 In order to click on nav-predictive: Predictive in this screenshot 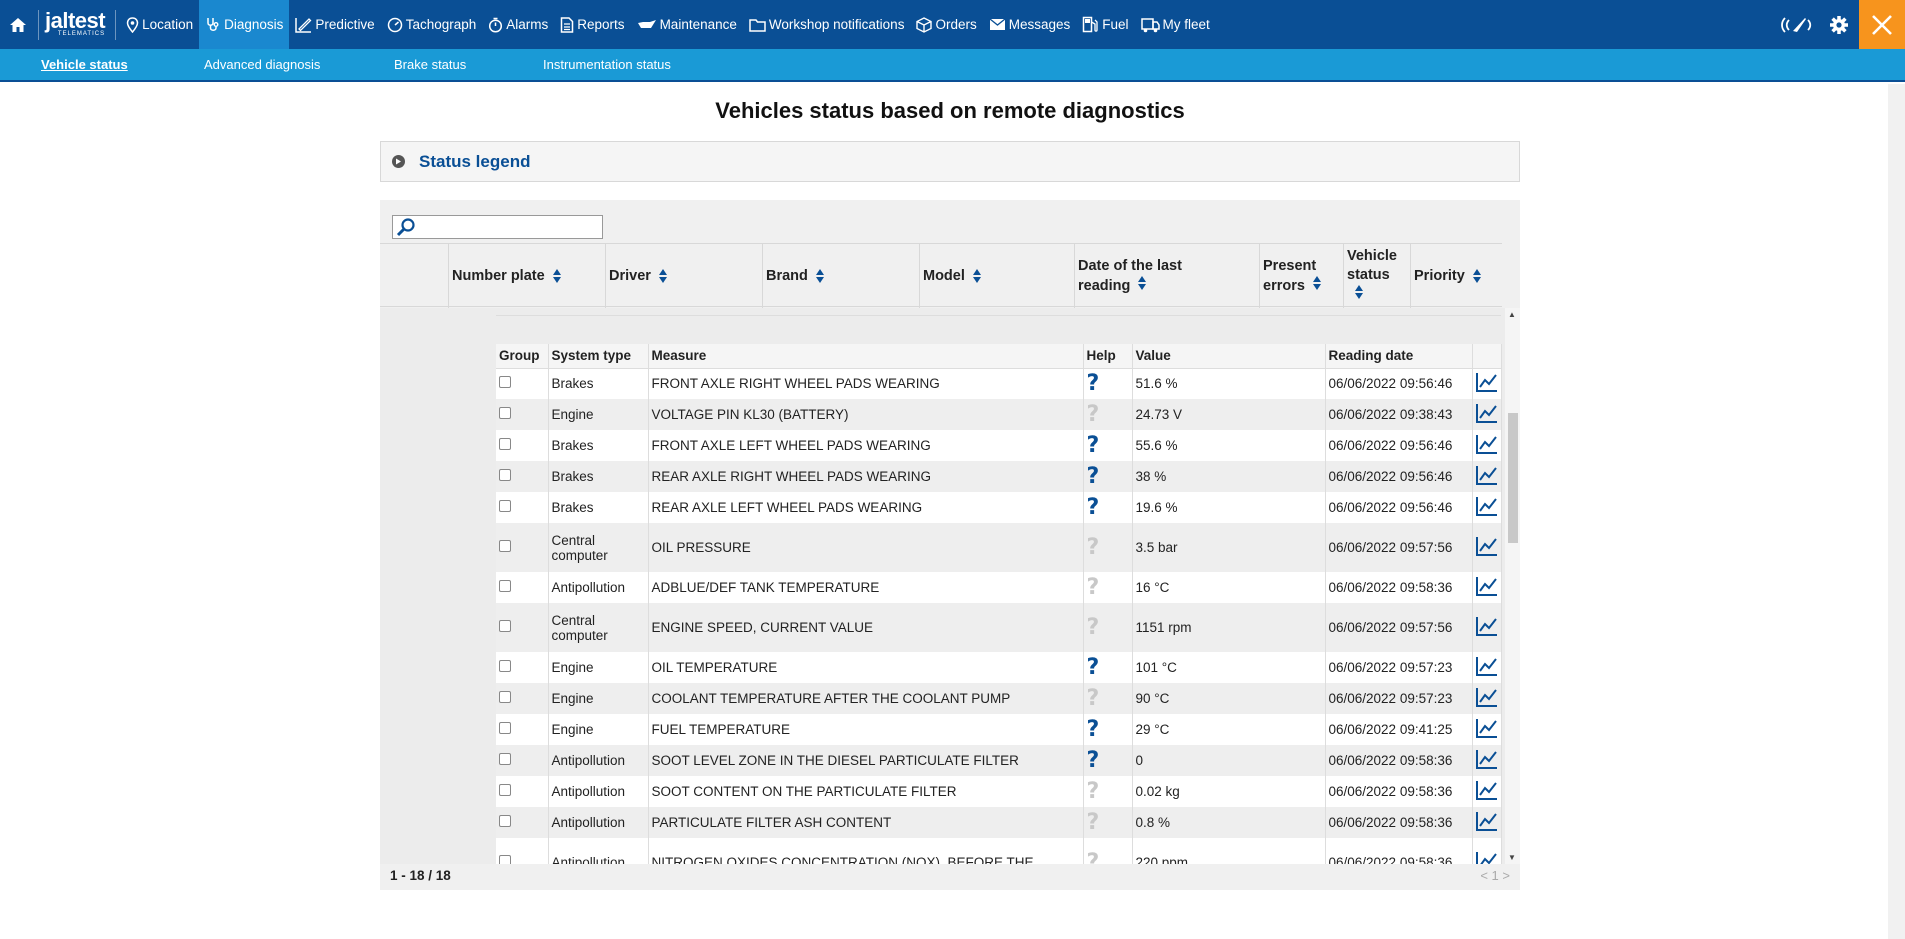, I will do `click(334, 24)`.